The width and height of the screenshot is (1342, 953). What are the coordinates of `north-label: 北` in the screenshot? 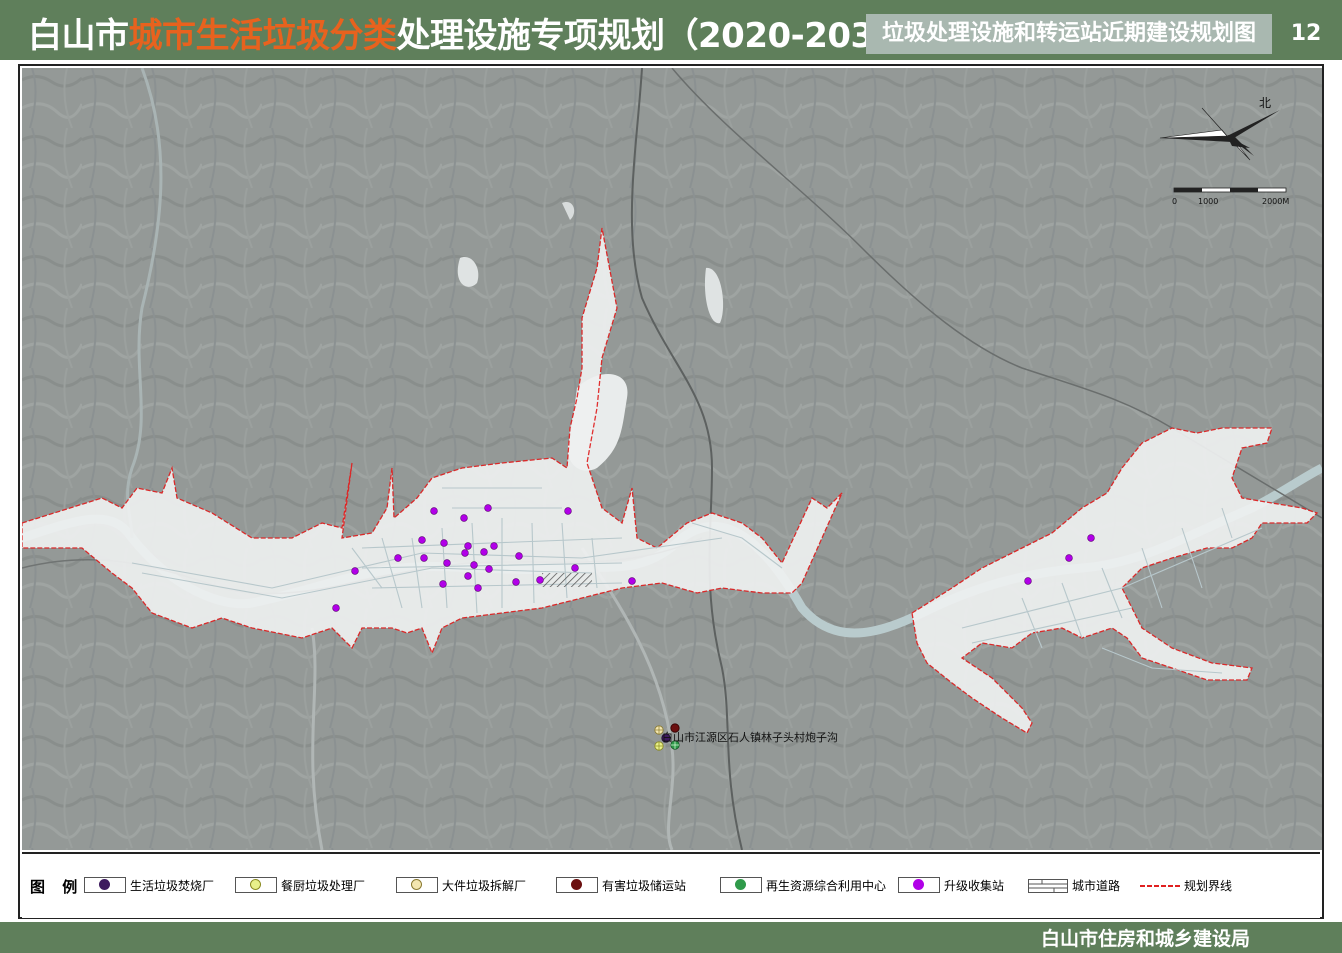 It's located at (1265, 103).